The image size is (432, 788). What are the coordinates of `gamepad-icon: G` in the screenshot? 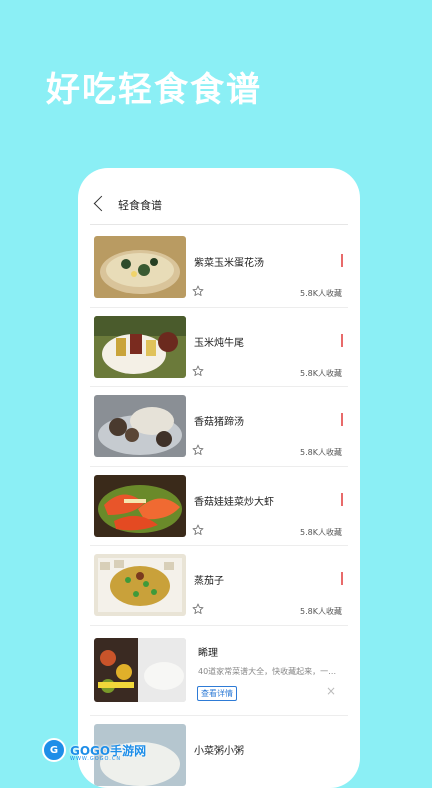 It's located at (54, 750).